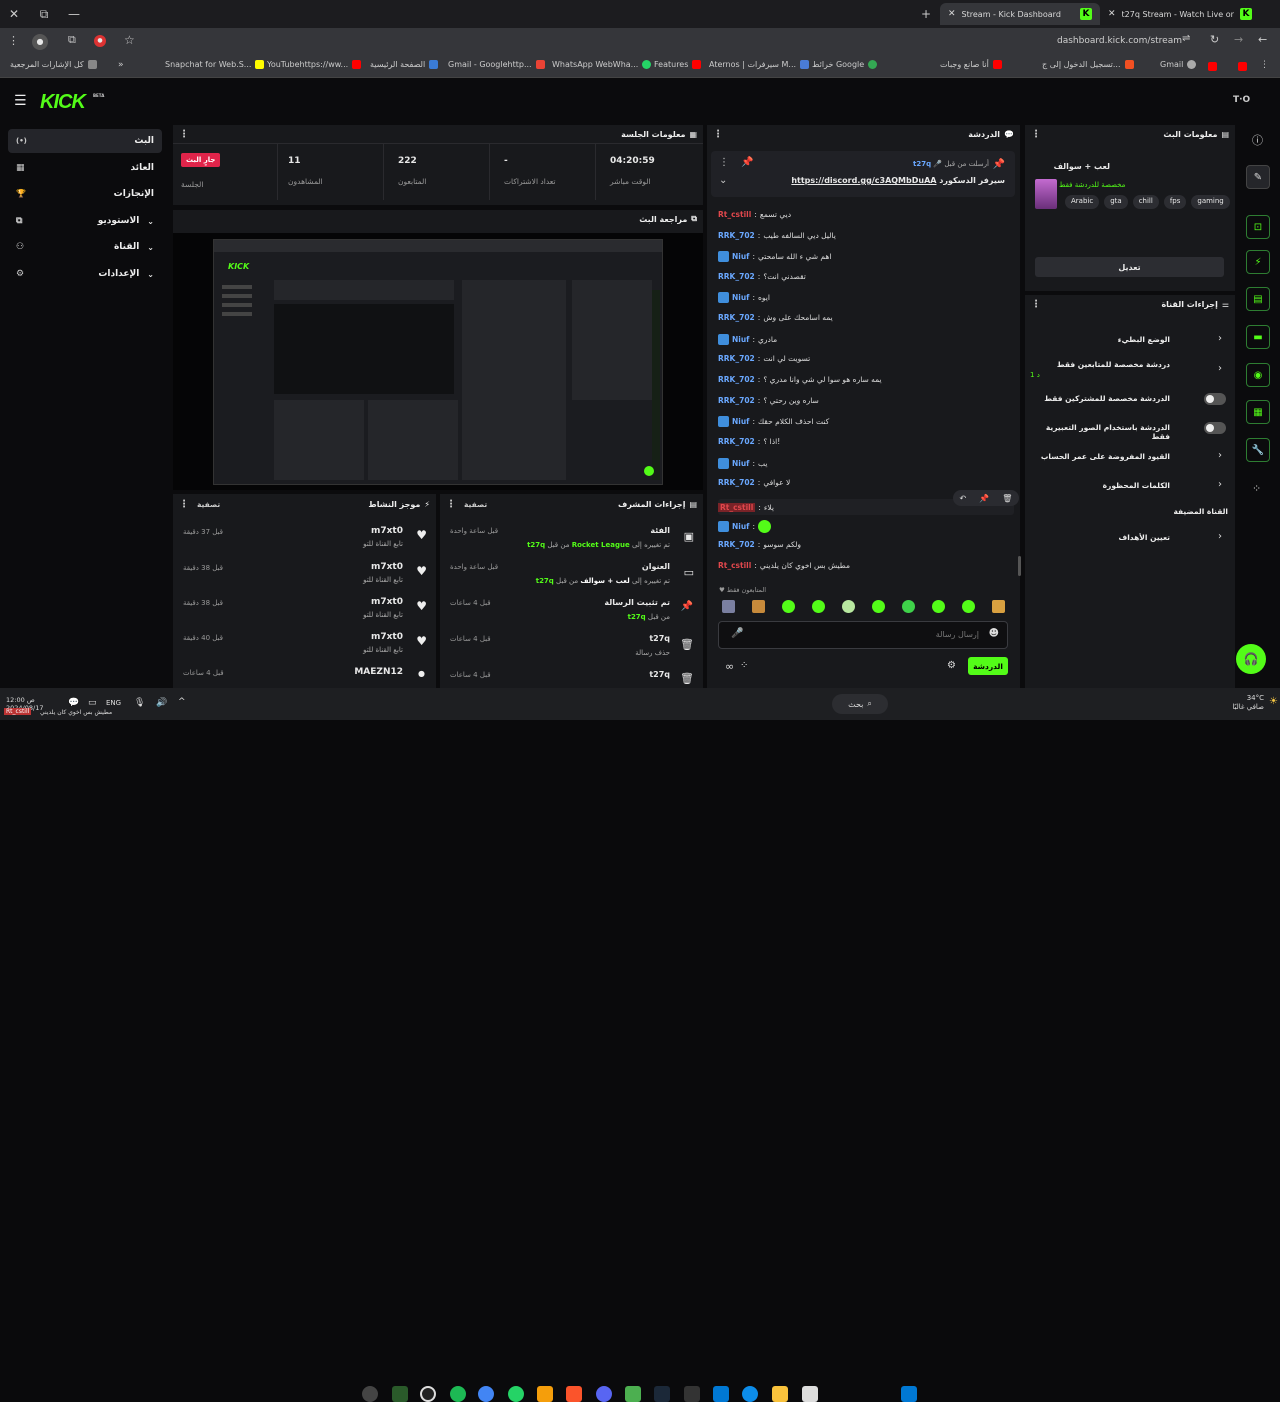  I want to click on layers-icon: ▦, so click(1258, 412).